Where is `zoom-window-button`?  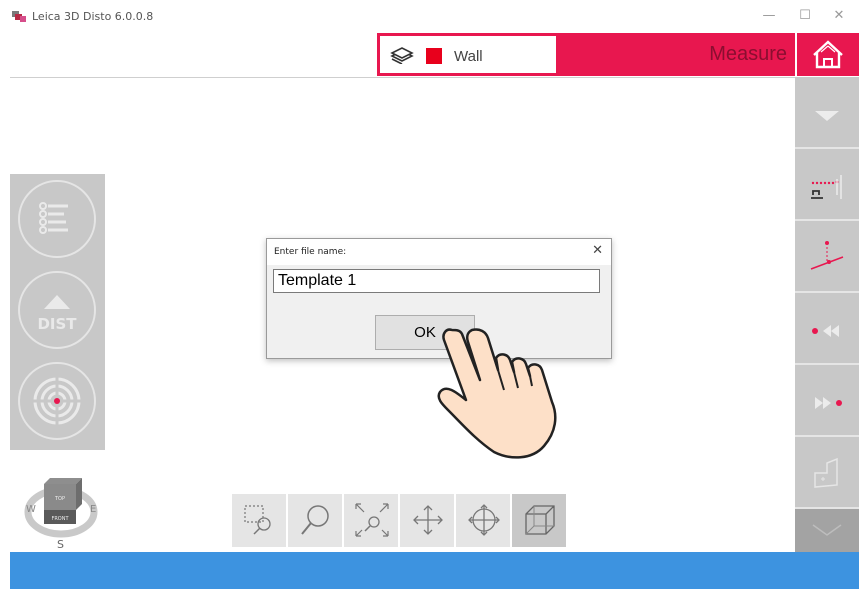
zoom-window-button is located at coordinates (259, 520).